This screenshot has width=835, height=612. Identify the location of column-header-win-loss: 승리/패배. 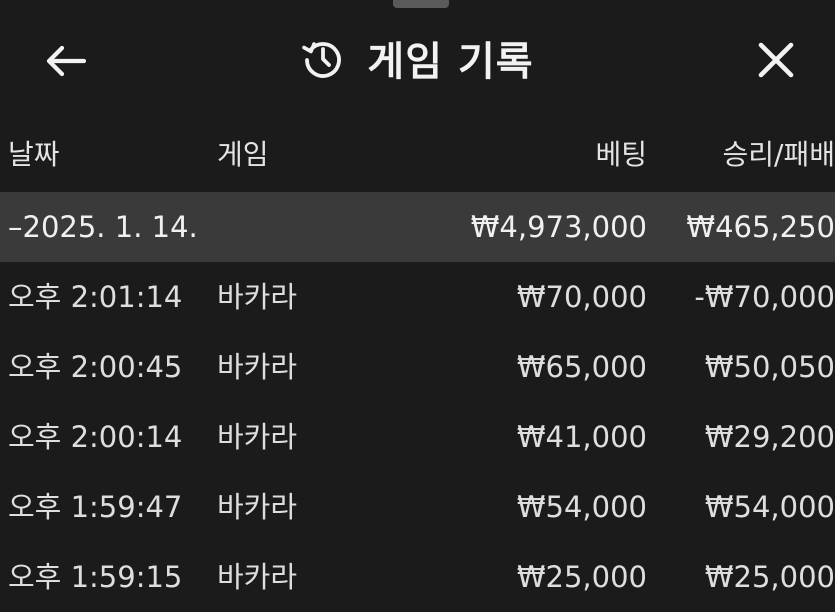
(778, 154).